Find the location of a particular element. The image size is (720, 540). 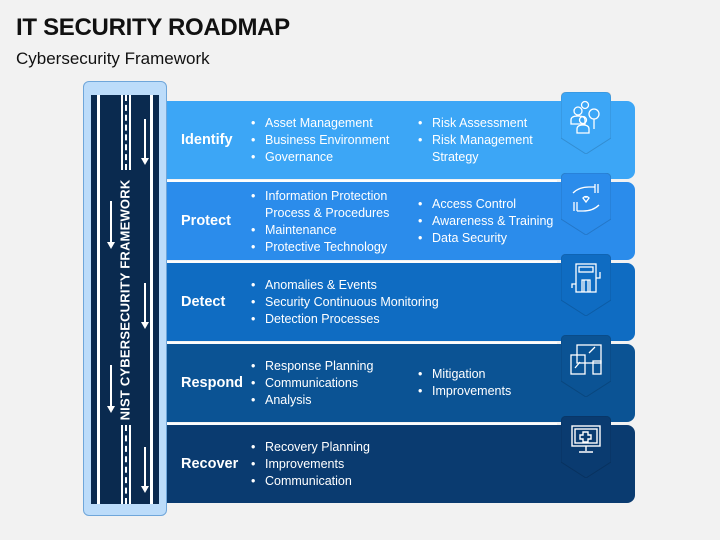

row-title: Recover is located at coordinates (210, 464).